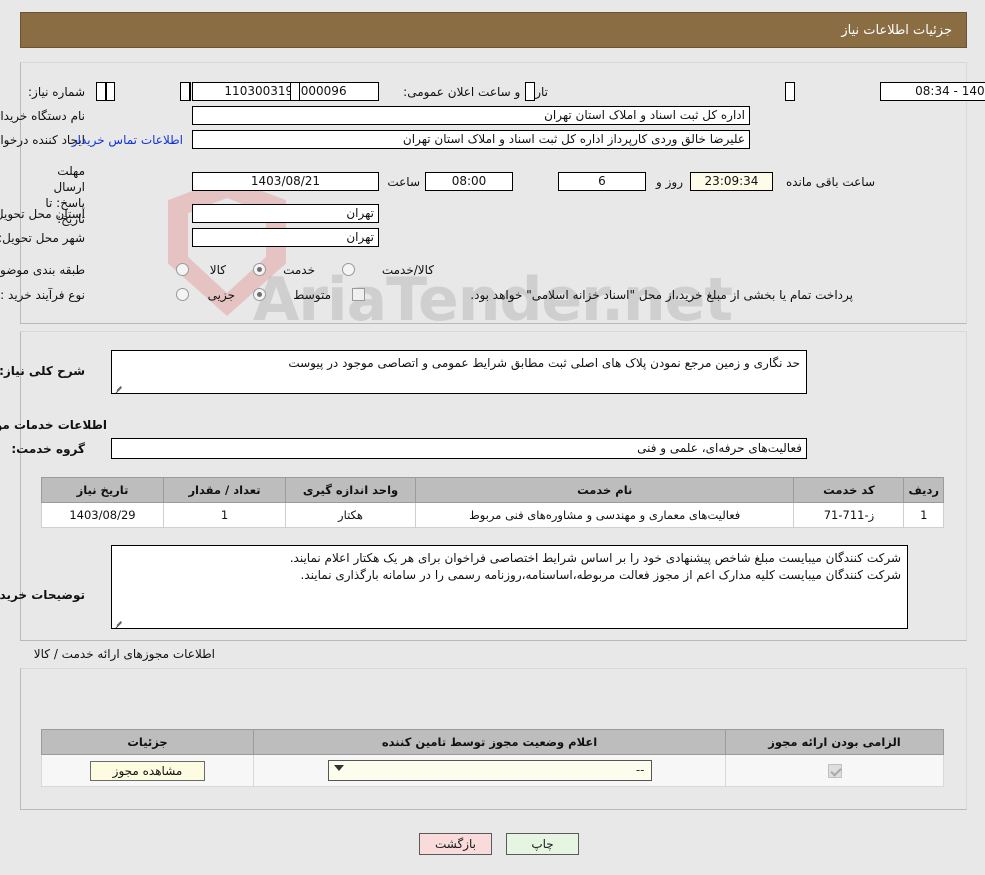  Describe the element at coordinates (182, 294) in the screenshot. I see `radio-process-minor` at that location.